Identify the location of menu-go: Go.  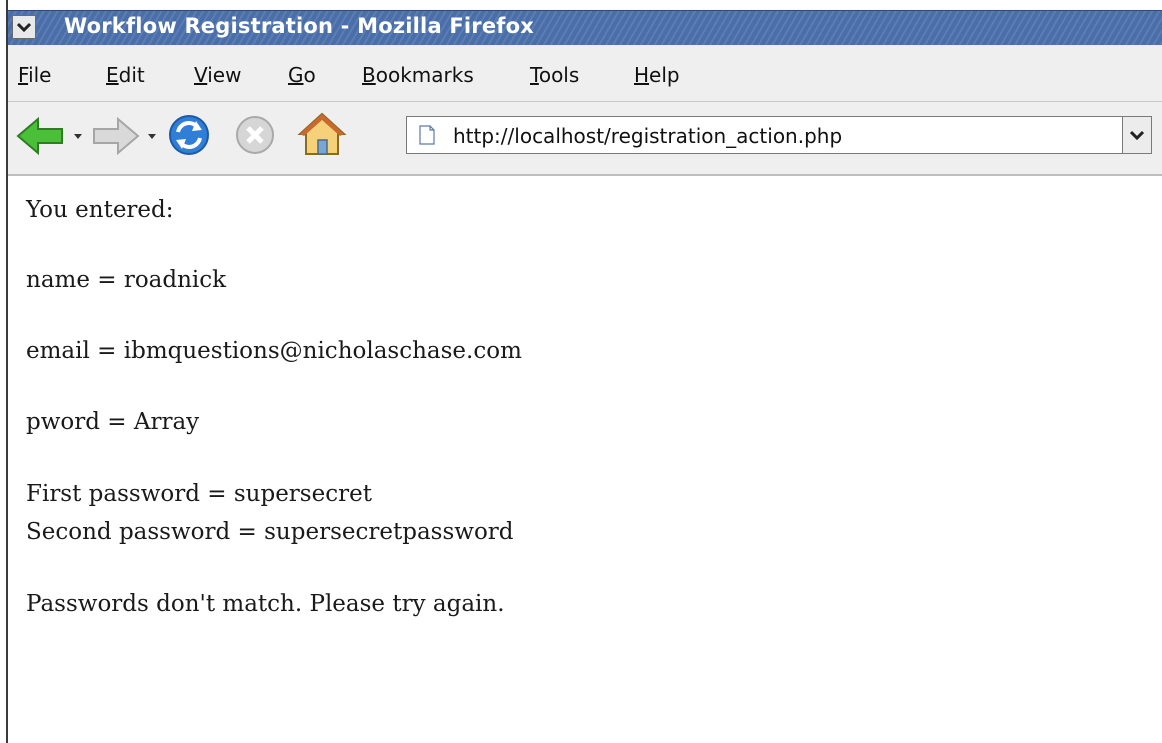
(302, 75).